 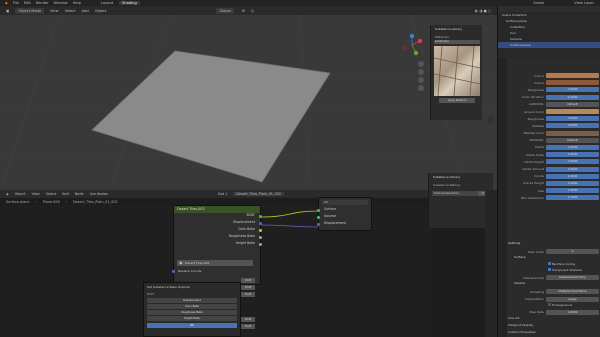 I want to click on menu-add: Add, so click(x=85, y=11).